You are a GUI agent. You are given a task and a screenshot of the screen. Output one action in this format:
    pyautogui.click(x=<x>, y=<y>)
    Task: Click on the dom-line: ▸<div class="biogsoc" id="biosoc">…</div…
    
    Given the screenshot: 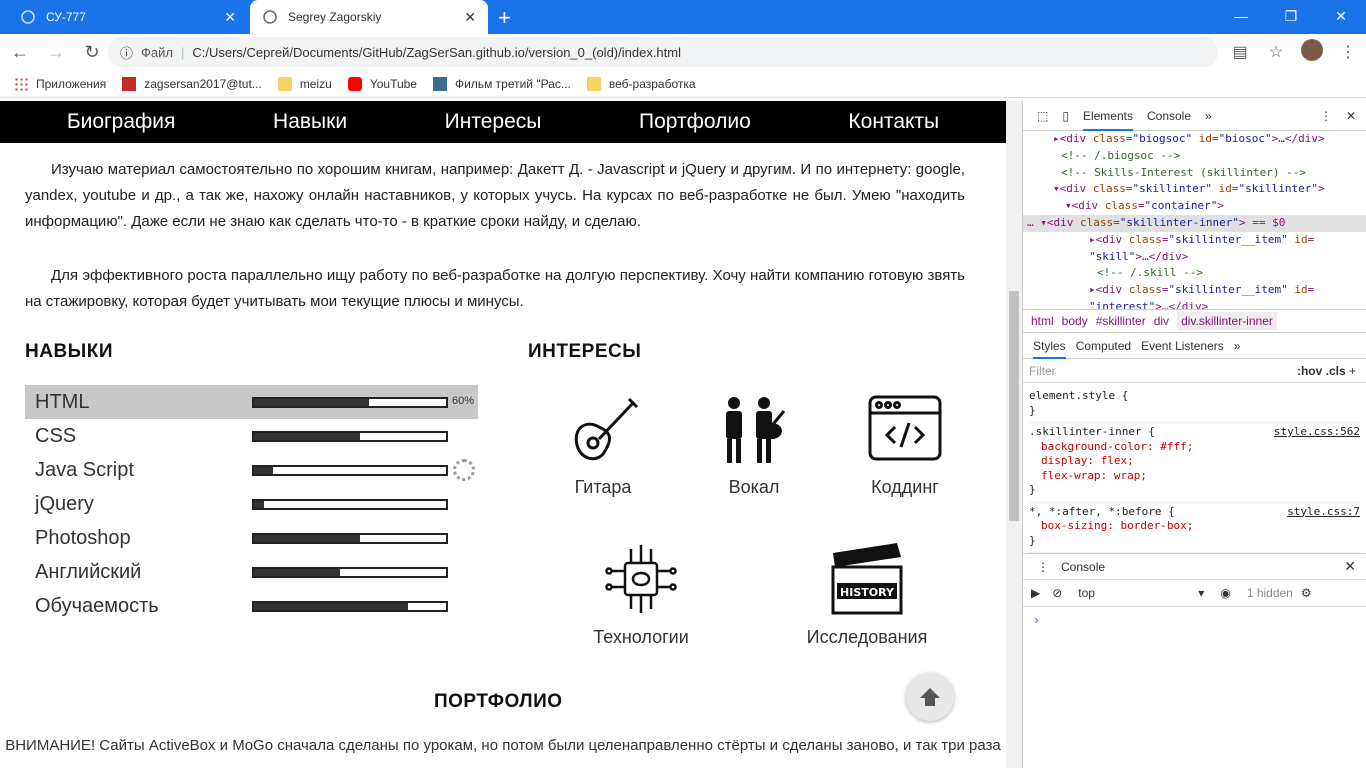 What is the action you would take?
    pyautogui.click(x=1194, y=139)
    